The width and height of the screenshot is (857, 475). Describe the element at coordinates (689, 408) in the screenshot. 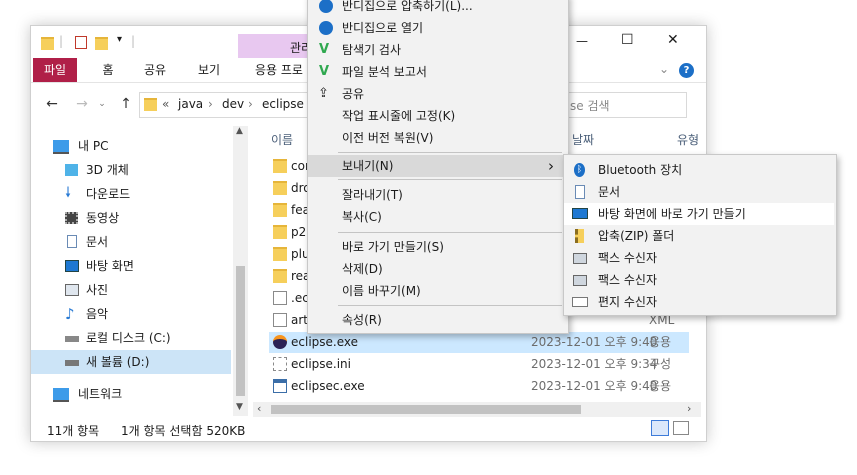

I see `scroll-right-icon: ›` at that location.